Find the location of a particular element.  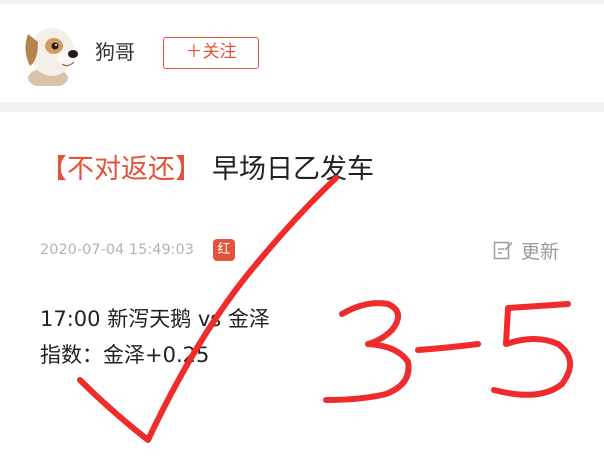

edit-icon is located at coordinates (503, 250).